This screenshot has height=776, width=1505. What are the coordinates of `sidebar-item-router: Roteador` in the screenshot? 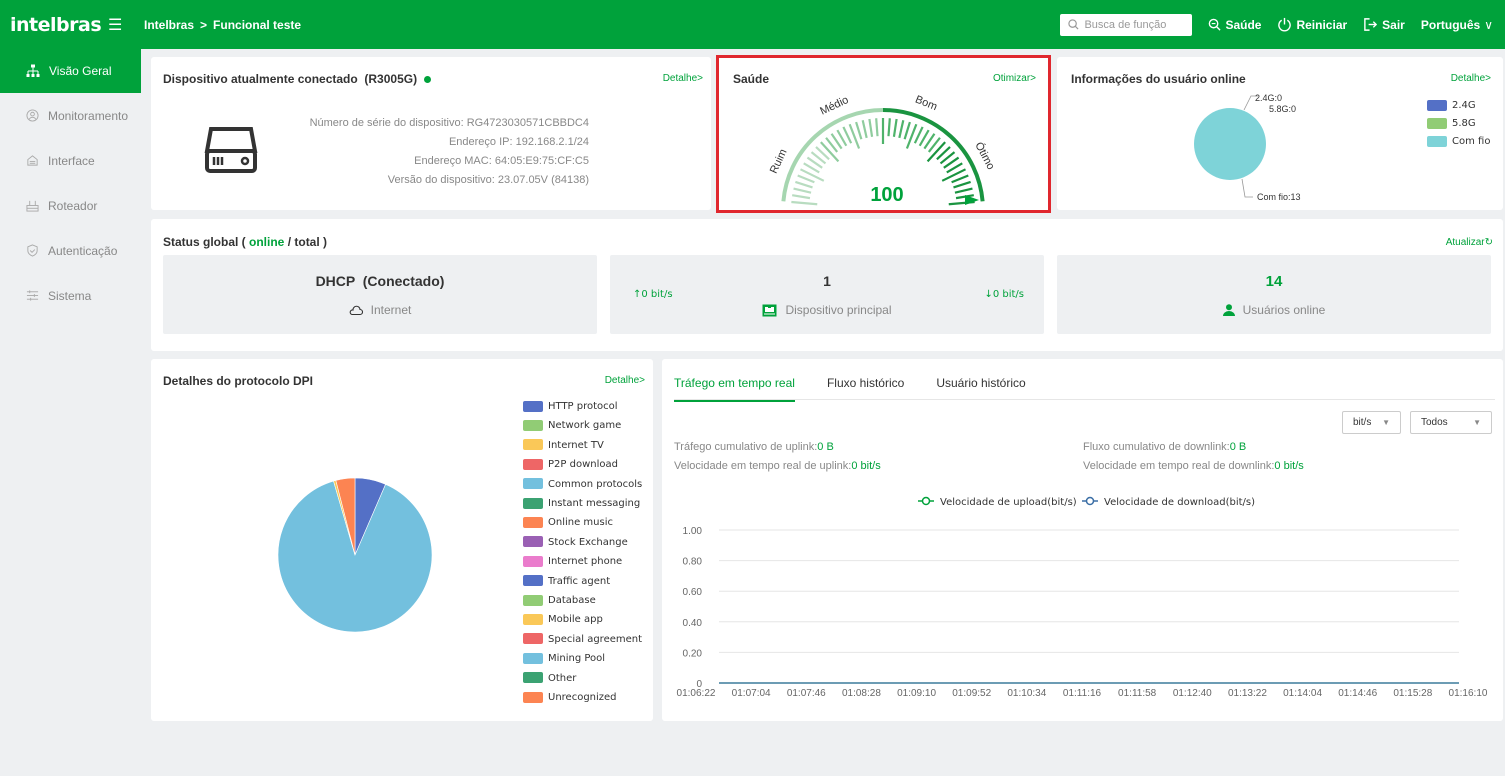 It's located at (70, 205).